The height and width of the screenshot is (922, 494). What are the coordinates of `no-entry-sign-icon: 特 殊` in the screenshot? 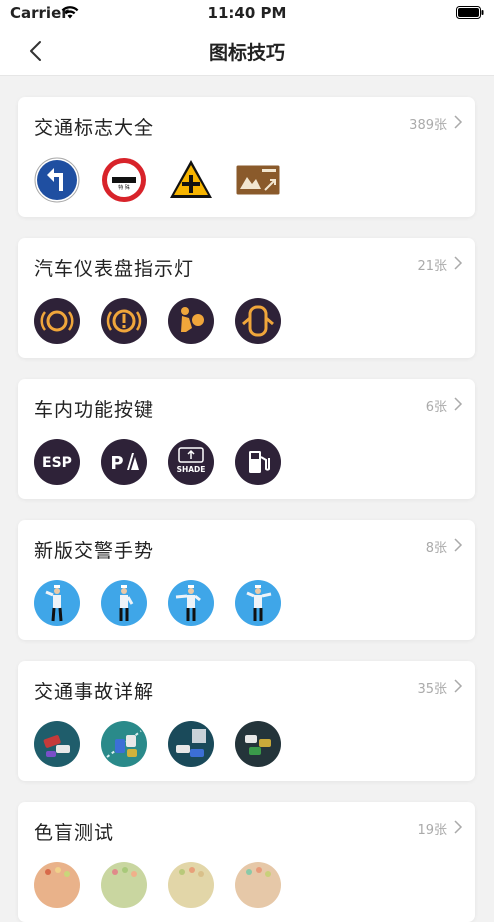 It's located at (124, 180).